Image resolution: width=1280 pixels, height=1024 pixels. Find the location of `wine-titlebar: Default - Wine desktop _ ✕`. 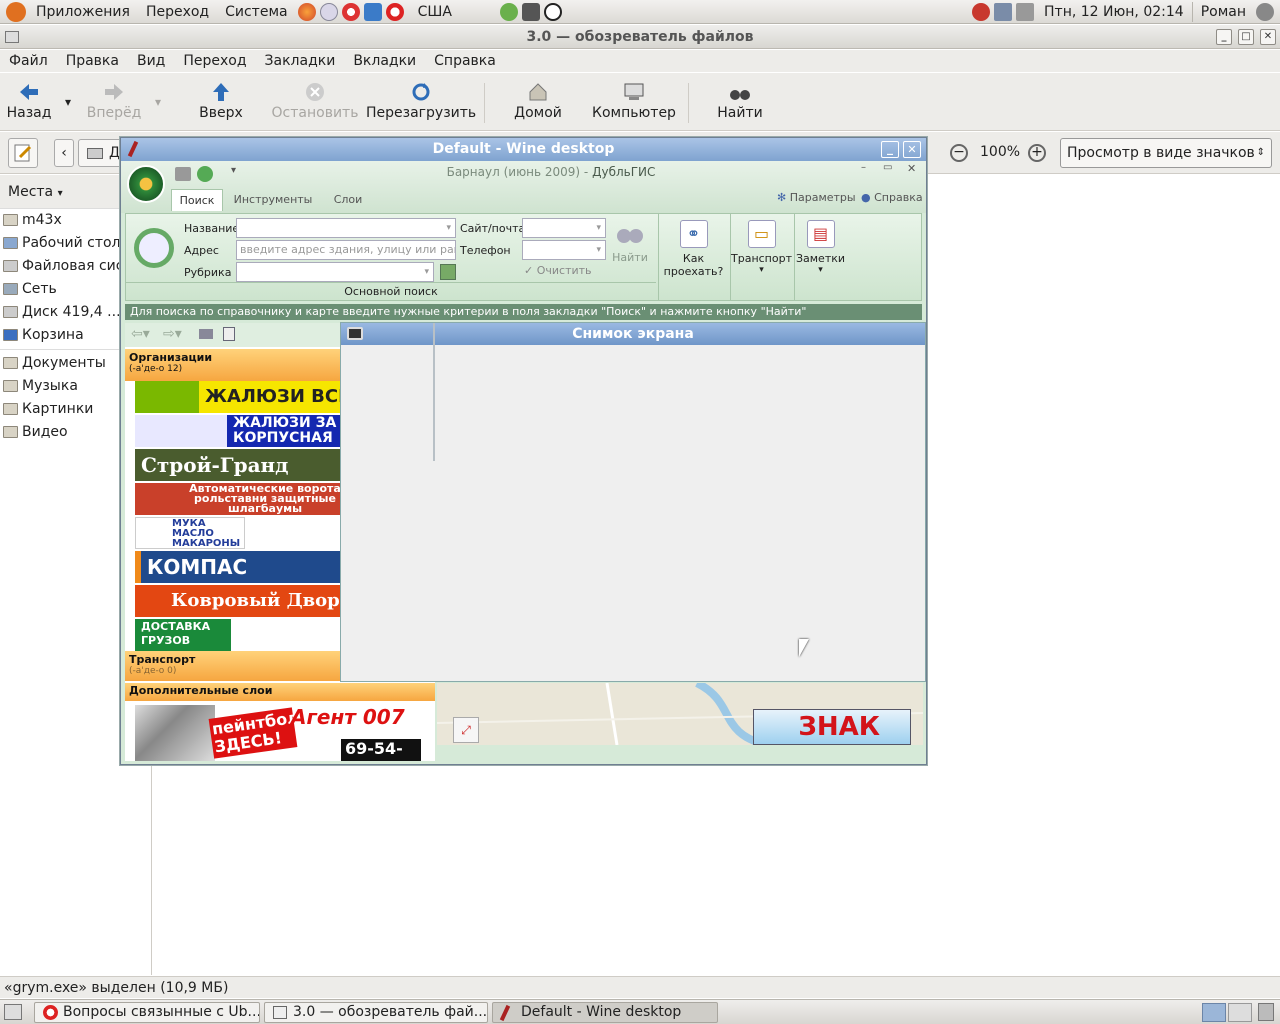

wine-titlebar: Default - Wine desktop _ ✕ is located at coordinates (523, 149).